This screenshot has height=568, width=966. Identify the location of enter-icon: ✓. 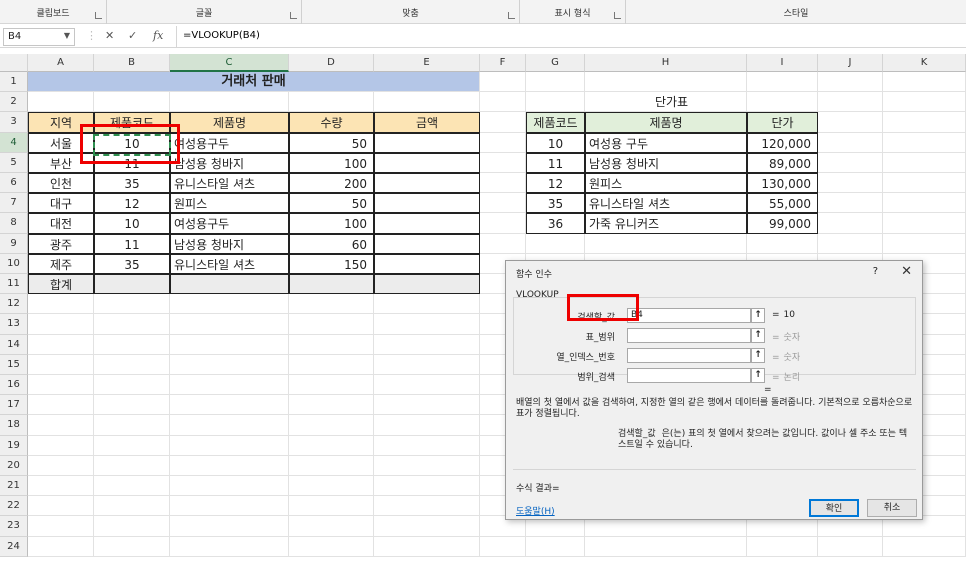
(132, 35).